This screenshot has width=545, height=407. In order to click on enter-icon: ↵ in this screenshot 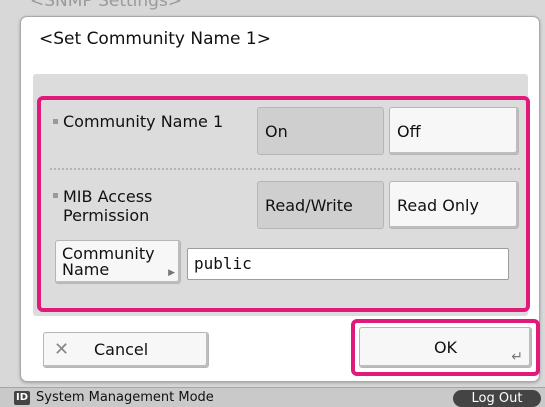, I will do `click(517, 357)`.